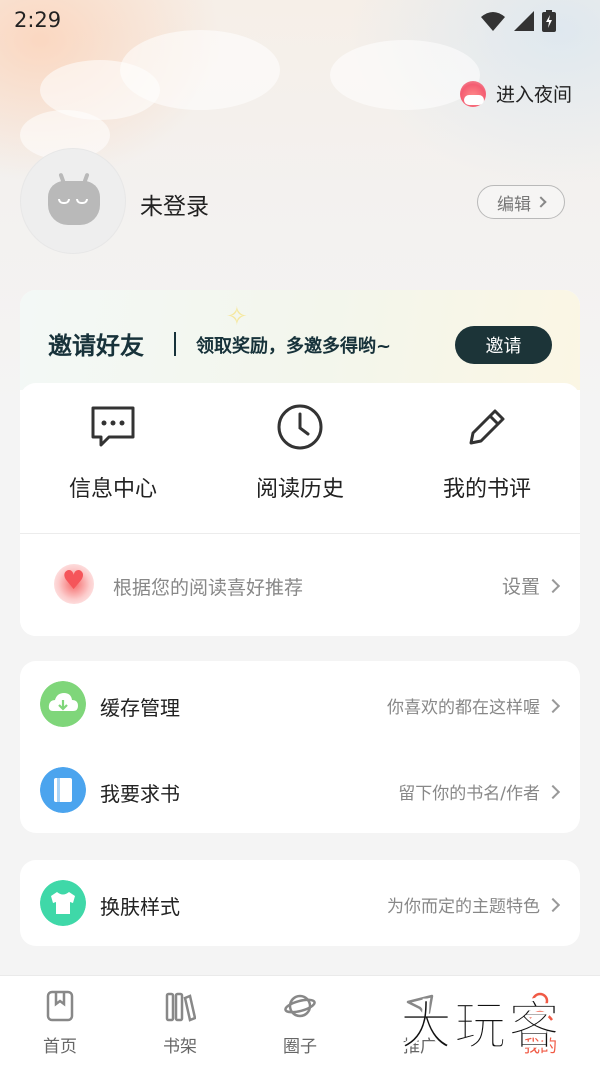 Image resolution: width=600 pixels, height=1066 pixels. Describe the element at coordinates (113, 426) in the screenshot. I see `message-icon` at that location.